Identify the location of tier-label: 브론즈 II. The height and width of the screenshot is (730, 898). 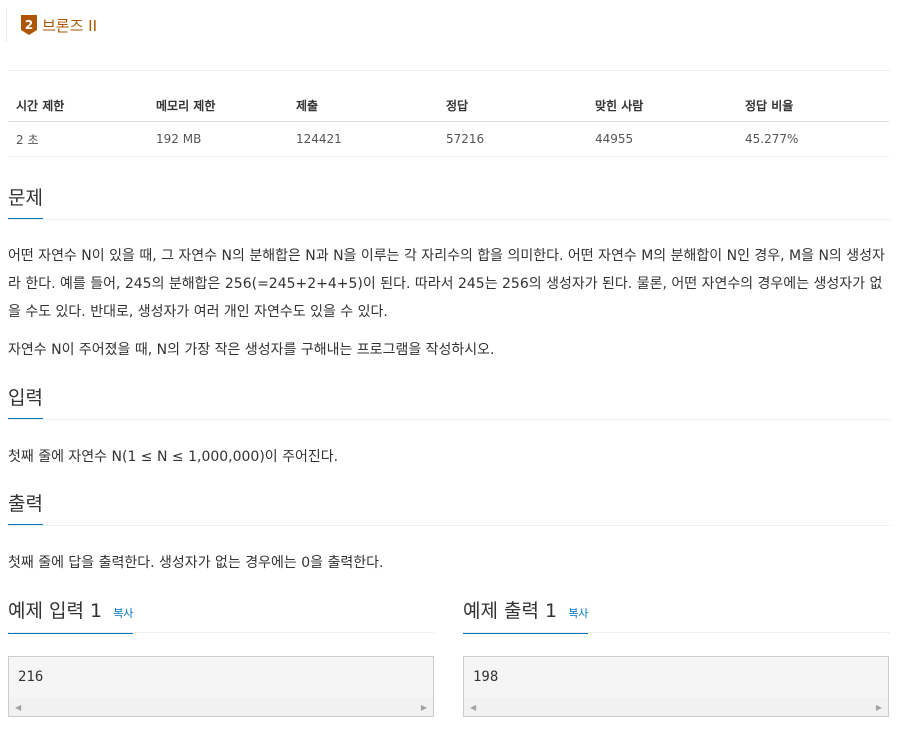
(69, 25).